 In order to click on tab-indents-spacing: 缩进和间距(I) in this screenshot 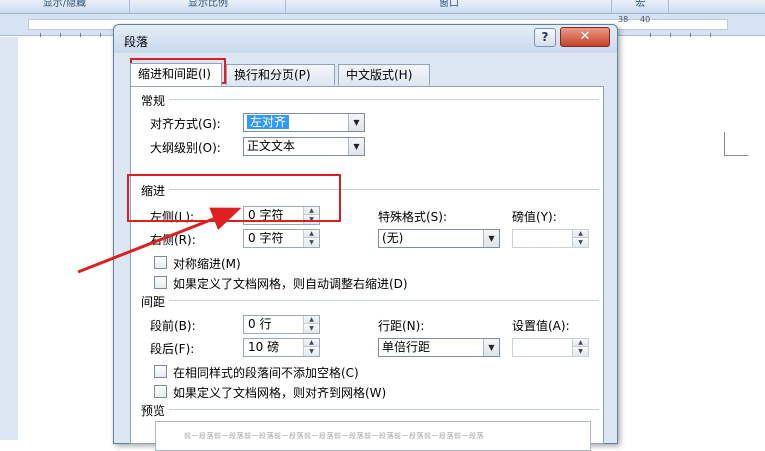, I will do `click(176, 74)`.